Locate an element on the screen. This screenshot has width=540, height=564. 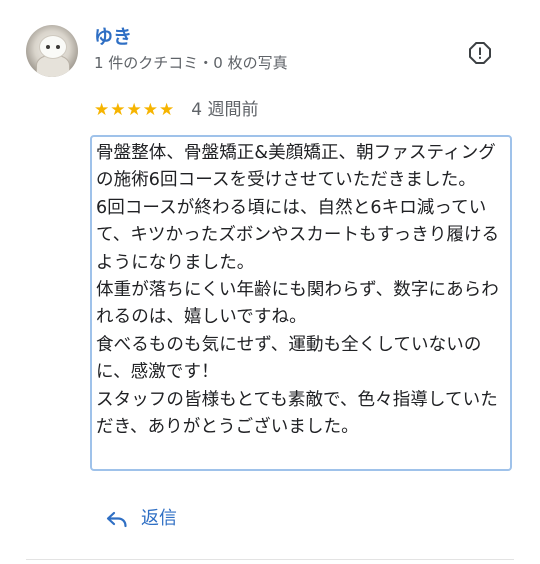
reply-button: 返信 is located at coordinates (141, 519).